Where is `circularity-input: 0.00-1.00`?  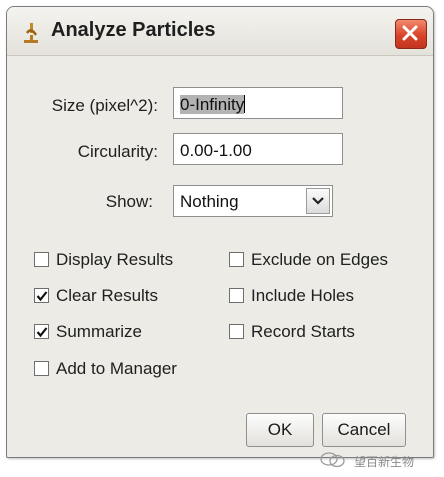 circularity-input: 0.00-1.00 is located at coordinates (258, 149).